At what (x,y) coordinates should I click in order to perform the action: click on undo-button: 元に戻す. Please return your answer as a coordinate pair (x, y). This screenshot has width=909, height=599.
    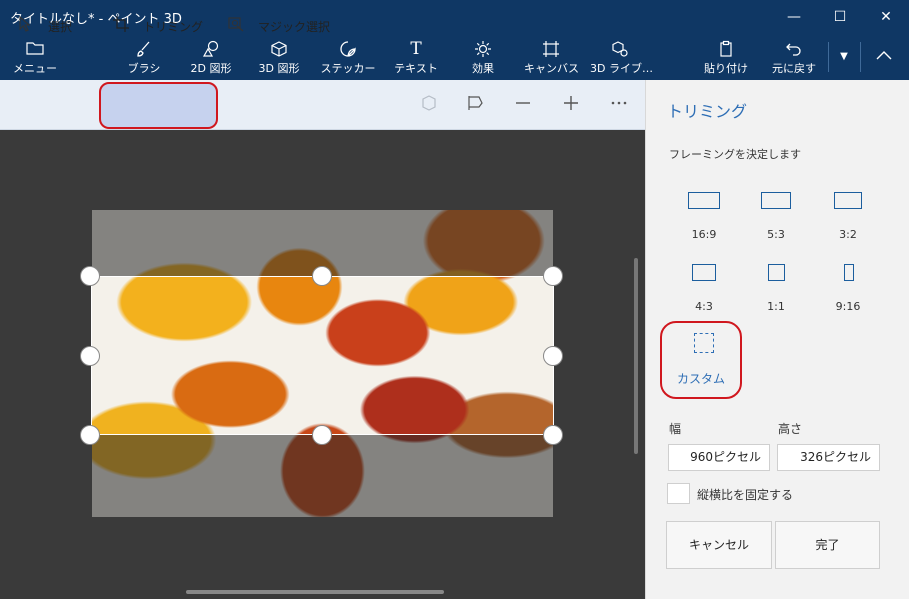
    Looking at the image, I should click on (794, 57).